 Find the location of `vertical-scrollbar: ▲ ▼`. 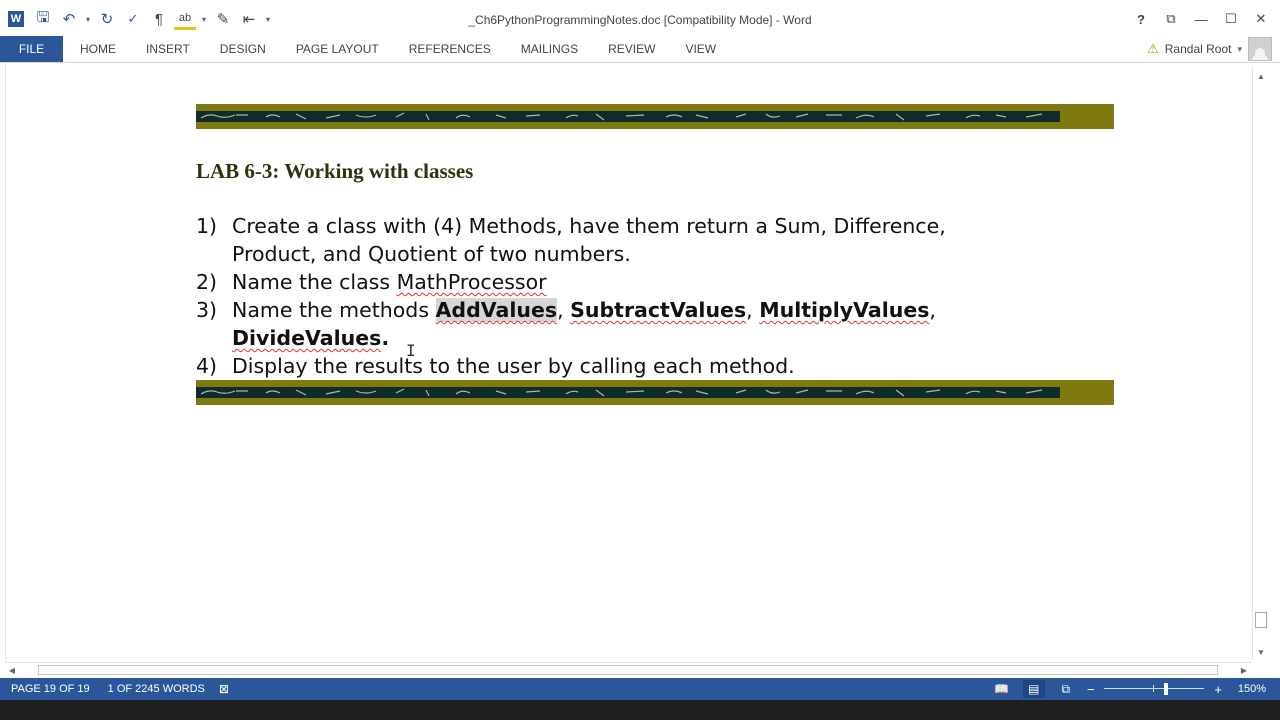

vertical-scrollbar: ▲ ▼ is located at coordinates (1260, 364).